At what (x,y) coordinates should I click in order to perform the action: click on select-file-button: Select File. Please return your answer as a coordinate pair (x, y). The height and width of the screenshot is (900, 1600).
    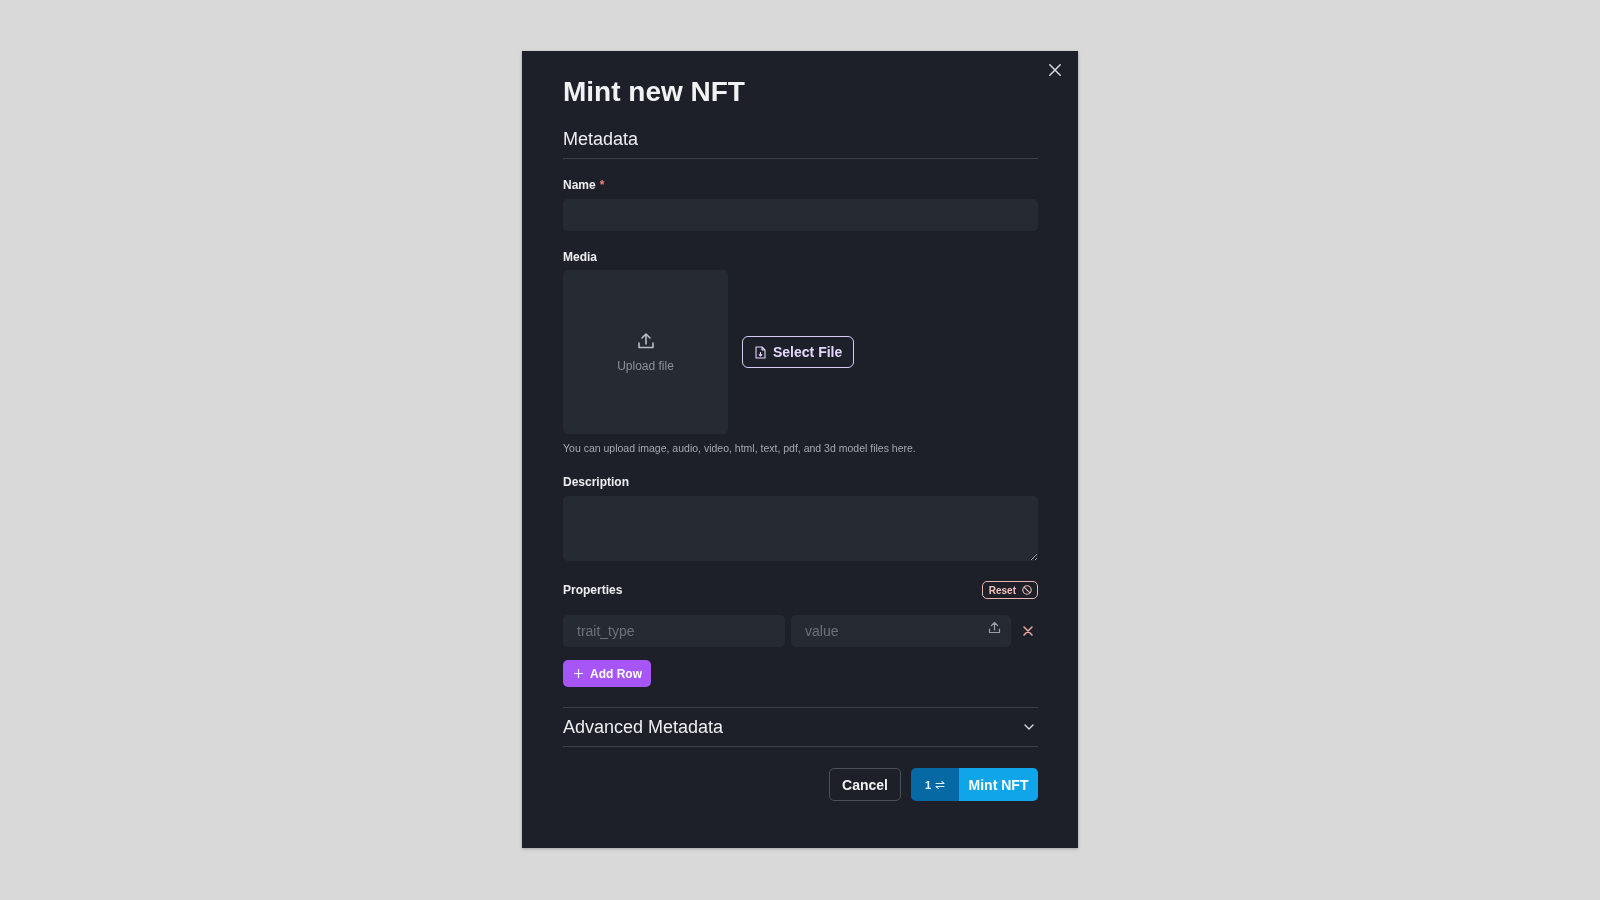
    Looking at the image, I should click on (798, 352).